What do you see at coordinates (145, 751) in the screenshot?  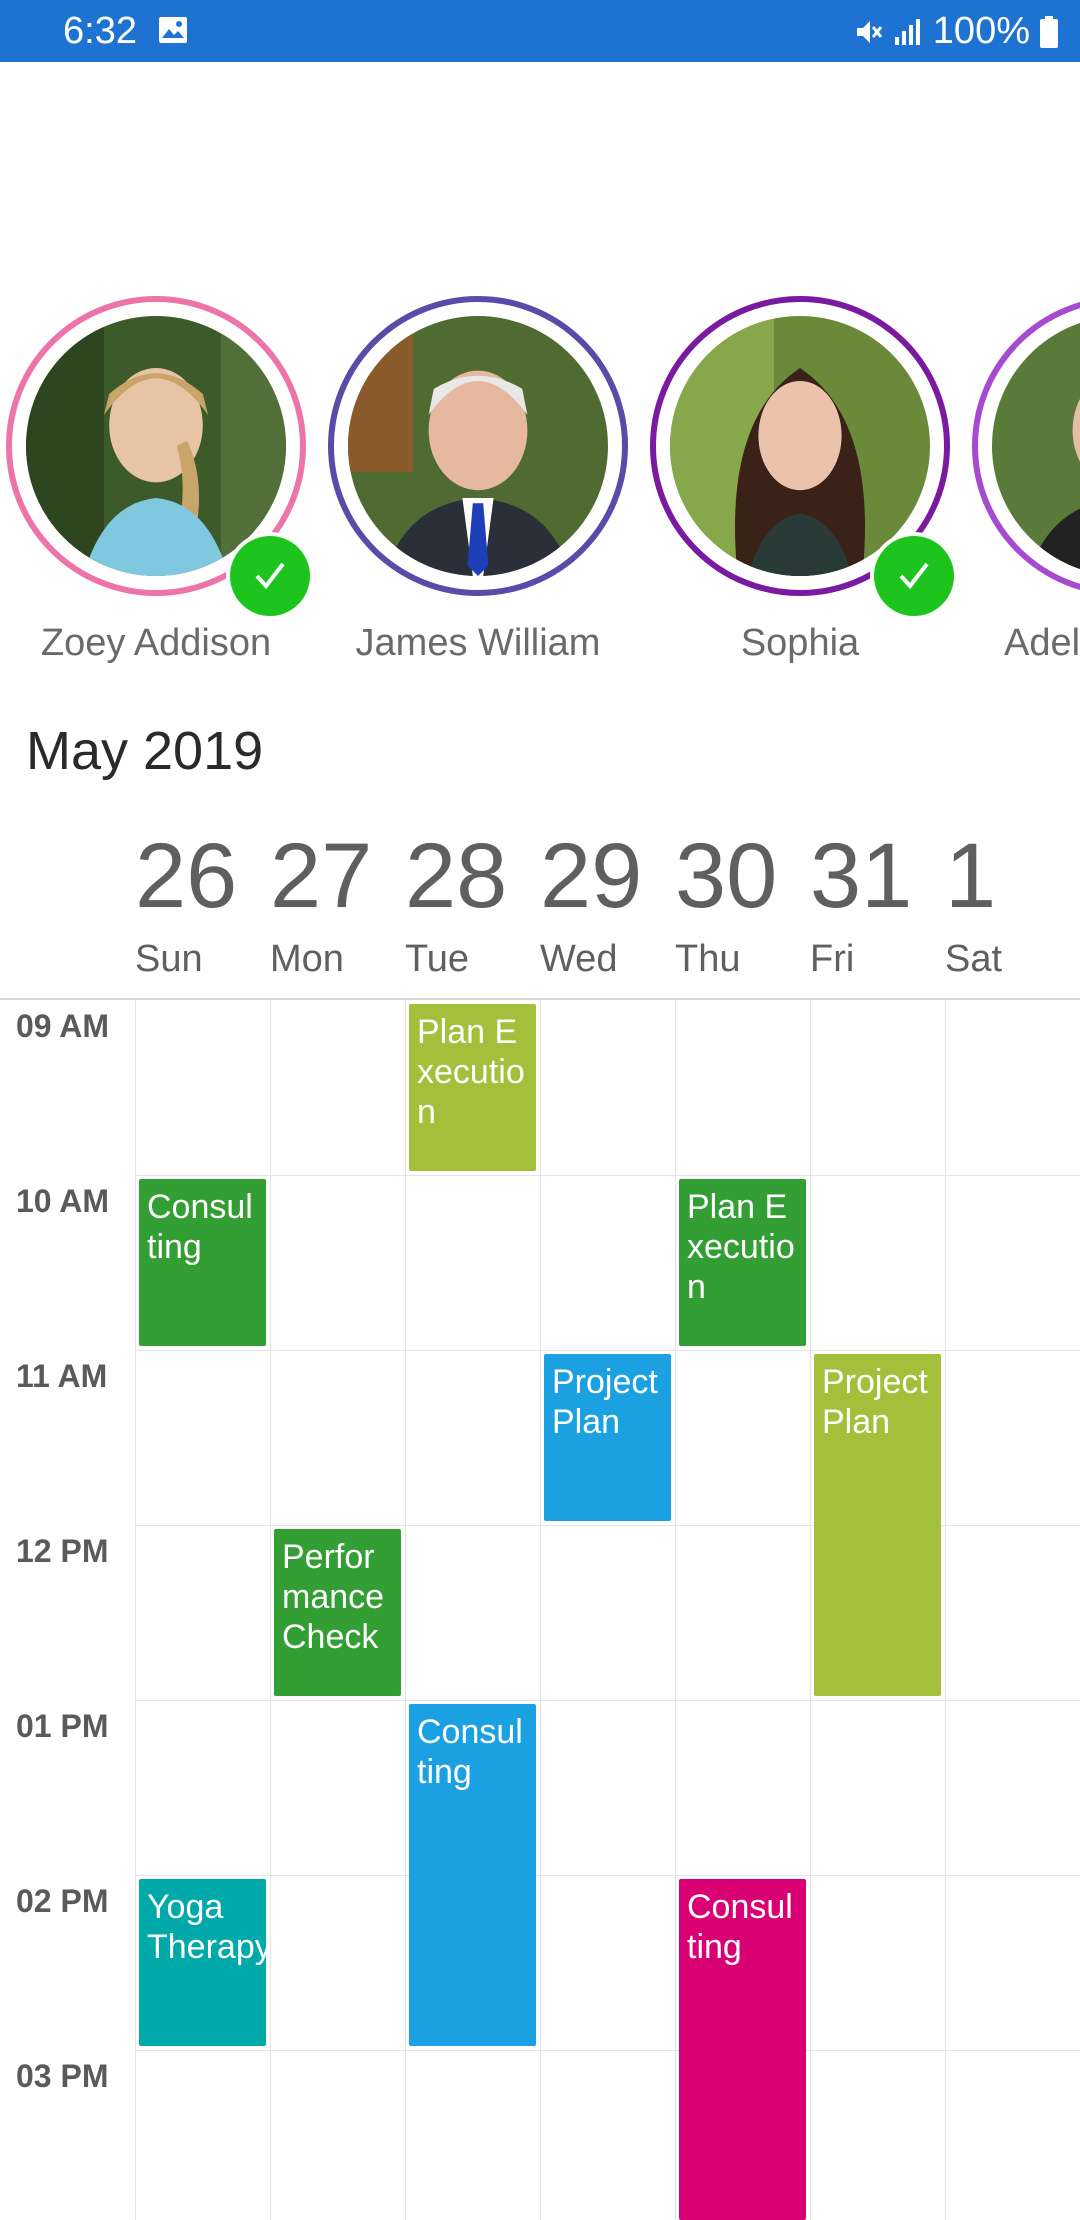 I see `month-label: May 2019` at bounding box center [145, 751].